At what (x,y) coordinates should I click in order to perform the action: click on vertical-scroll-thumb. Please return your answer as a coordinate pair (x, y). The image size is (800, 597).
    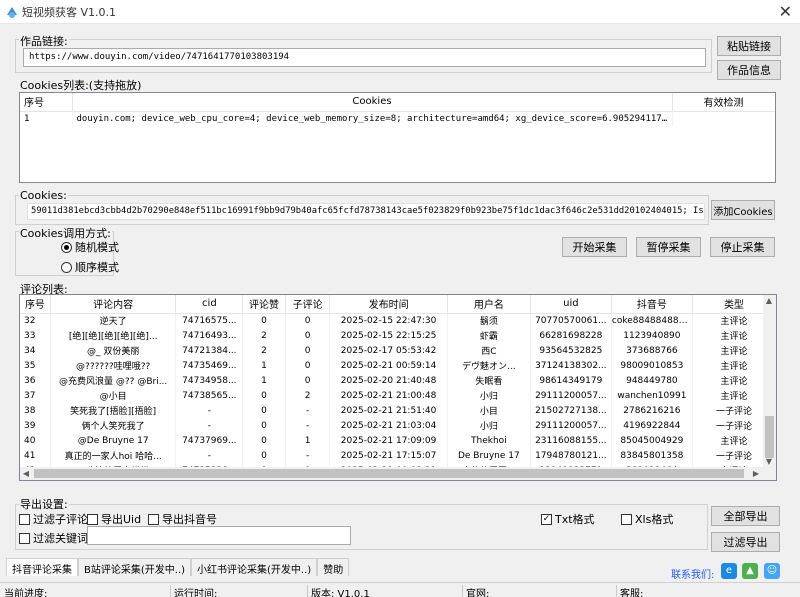
    Looking at the image, I should click on (769, 437).